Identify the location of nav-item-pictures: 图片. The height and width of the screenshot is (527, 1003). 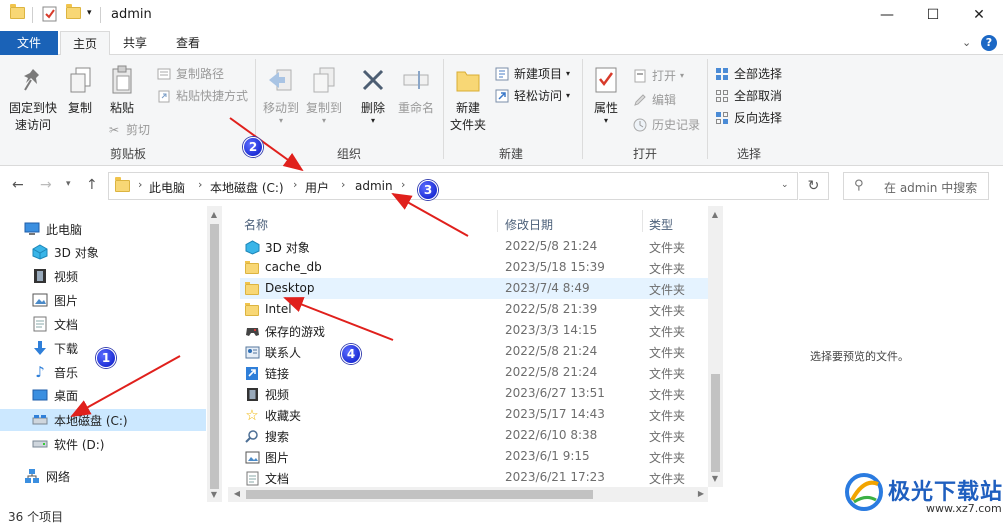
(103, 300).